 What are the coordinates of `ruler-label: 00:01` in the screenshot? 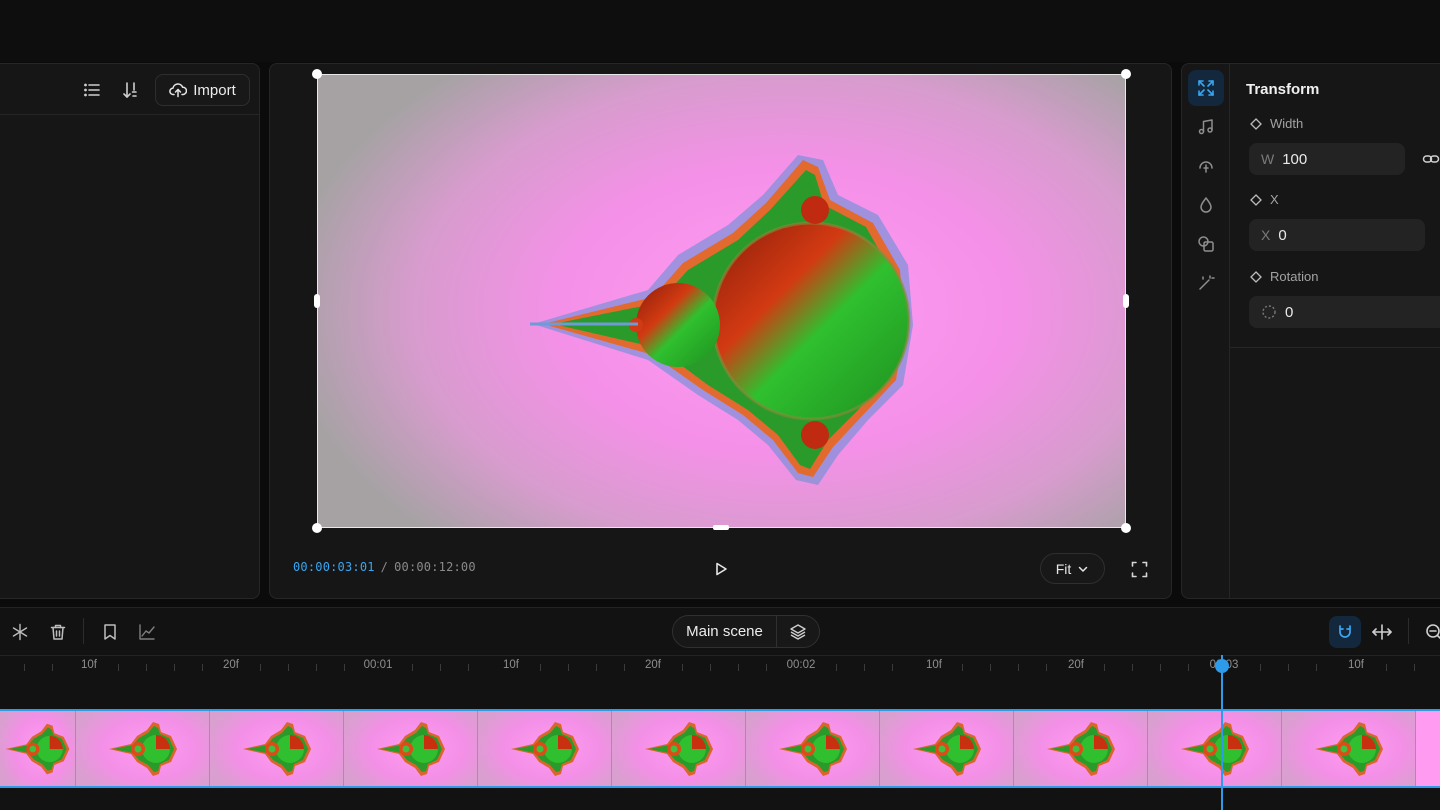 It's located at (378, 665).